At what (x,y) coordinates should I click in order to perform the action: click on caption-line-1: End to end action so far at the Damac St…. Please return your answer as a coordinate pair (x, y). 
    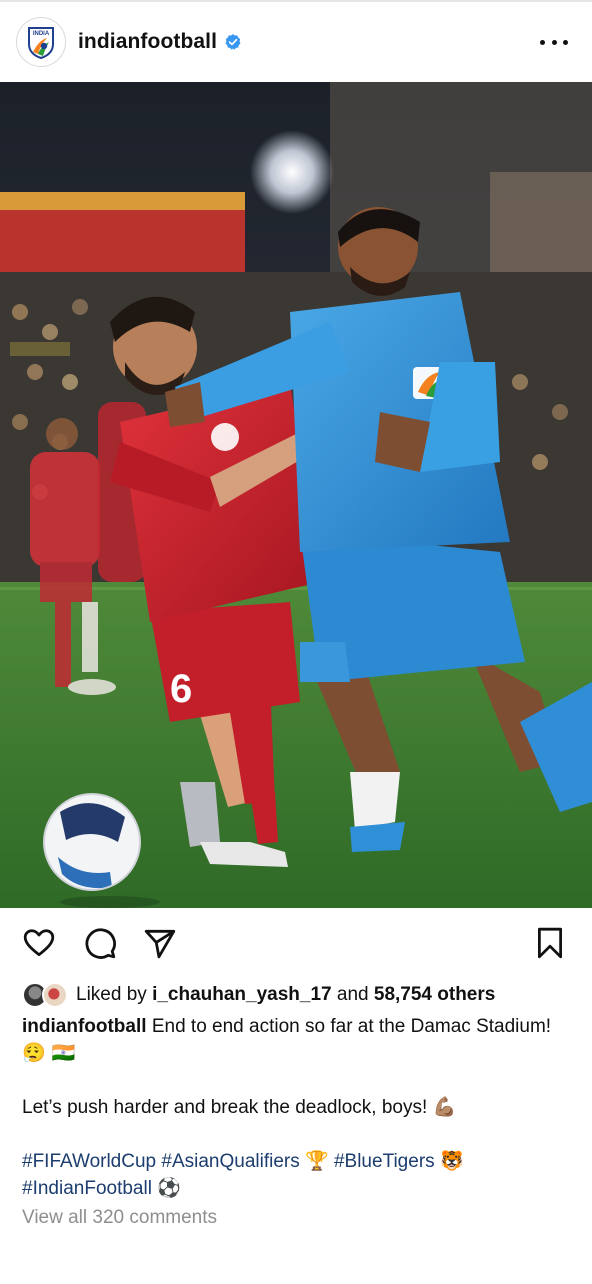
    Looking at the image, I should click on (351, 1026).